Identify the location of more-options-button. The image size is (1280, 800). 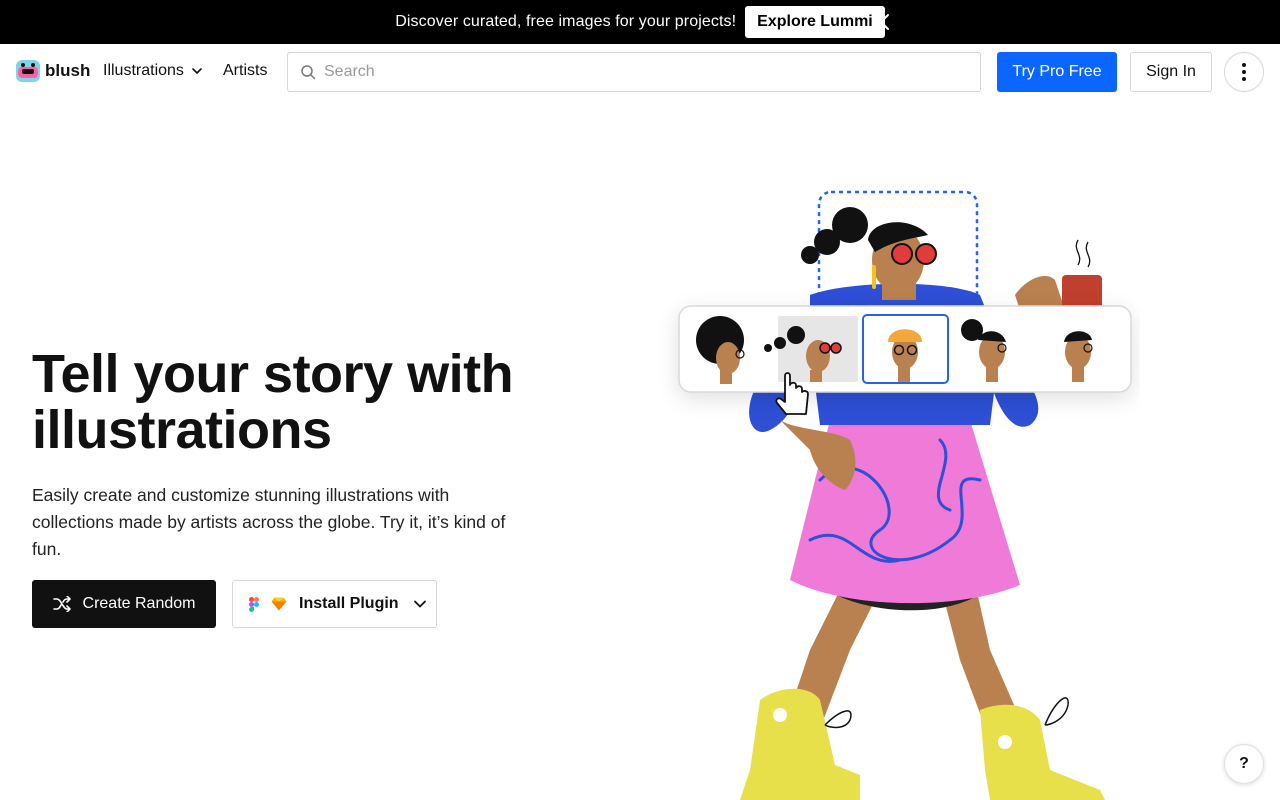
(1244, 72).